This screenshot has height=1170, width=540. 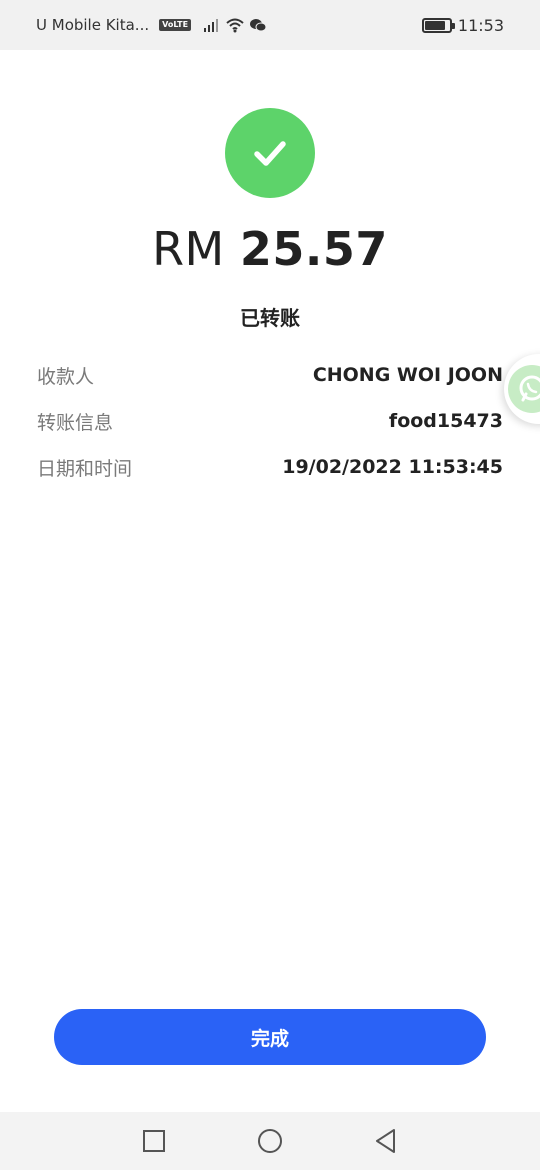 I want to click on wifi-icon, so click(x=235, y=25).